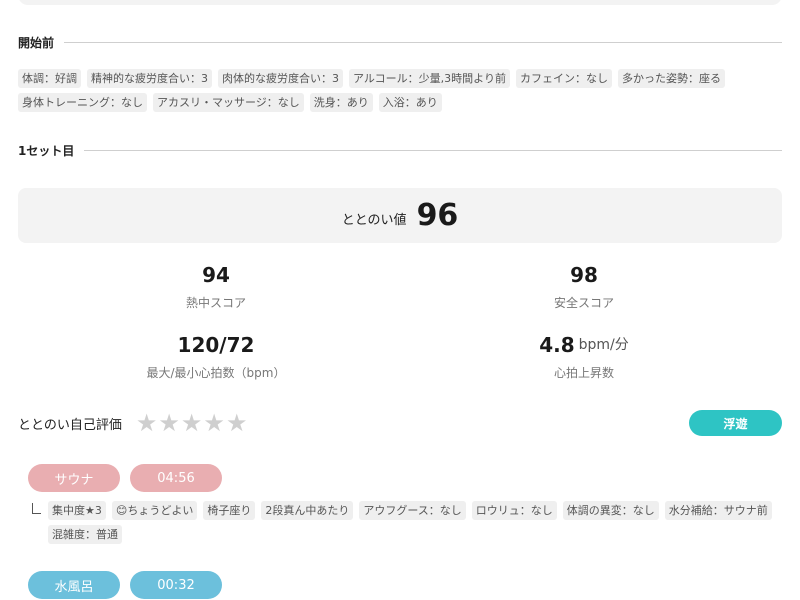 The image size is (800, 600). What do you see at coordinates (280, 78) in the screenshot?
I see `condition-tag: 肉体的な疲労度合い：3` at bounding box center [280, 78].